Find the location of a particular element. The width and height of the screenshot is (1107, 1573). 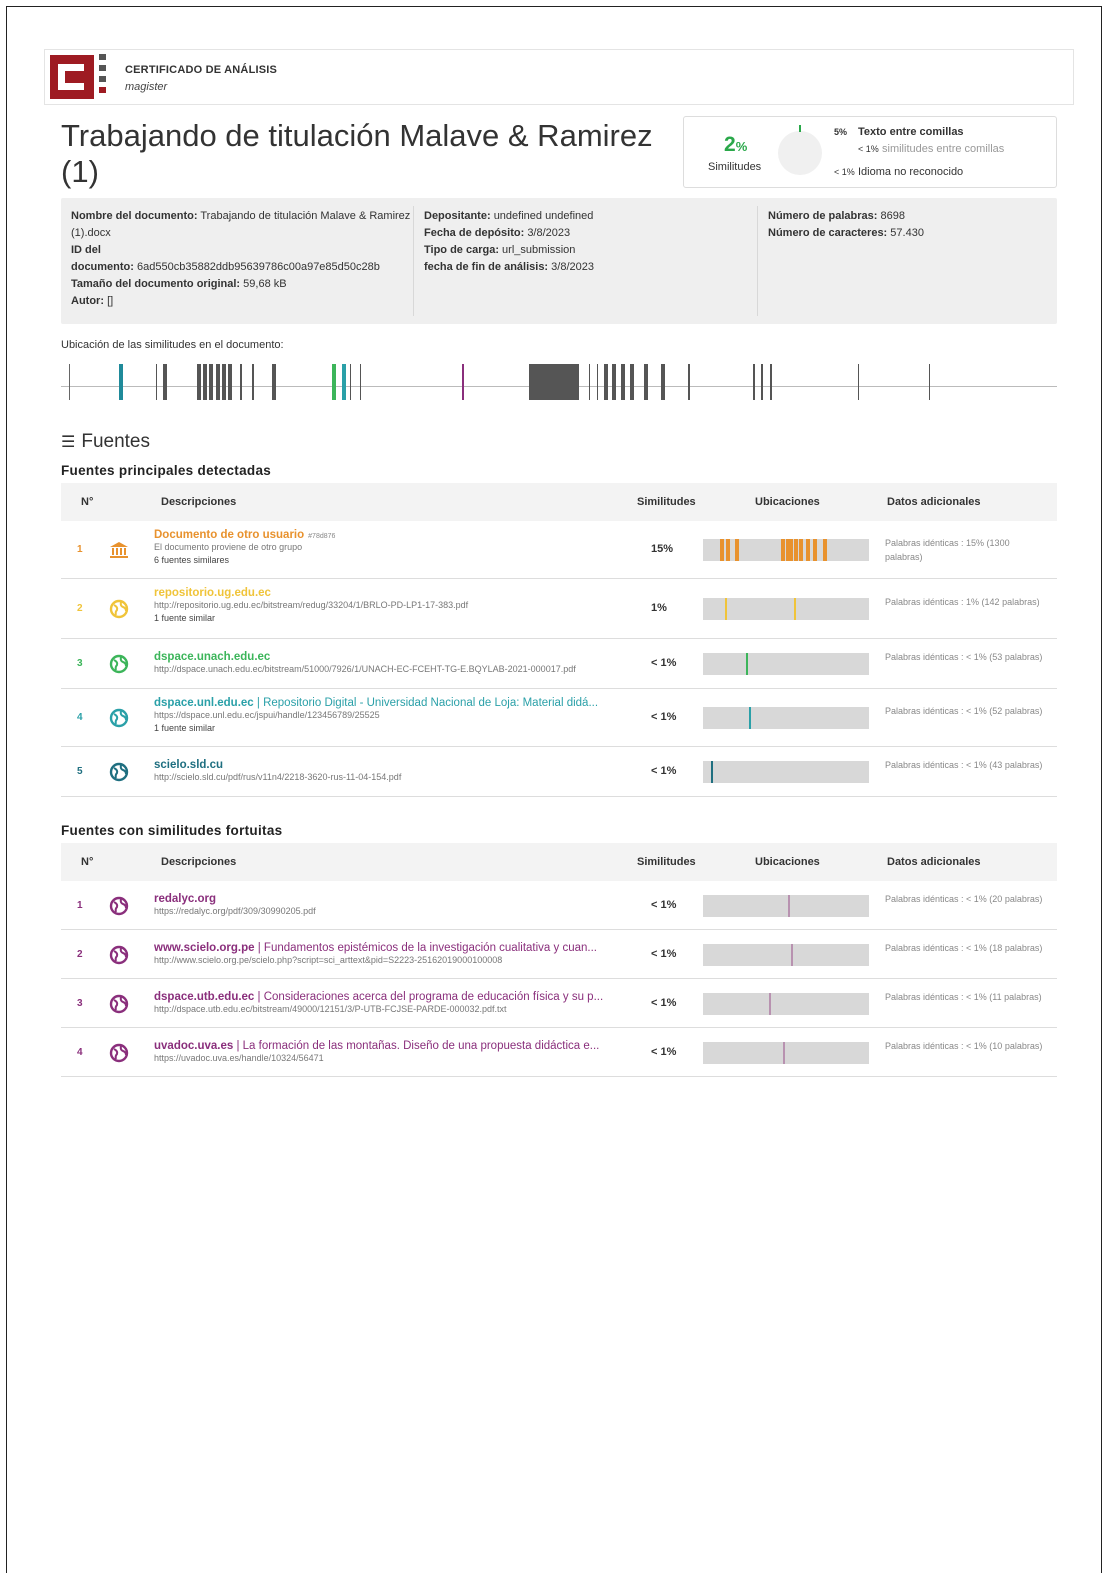

sources-heading: ☰ Fuentes is located at coordinates (105, 441).